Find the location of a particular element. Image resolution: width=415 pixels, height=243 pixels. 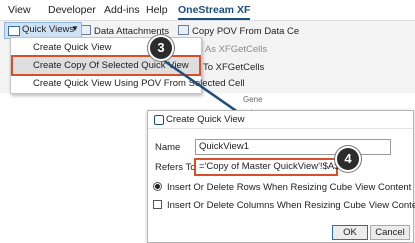

dialog-title: Create Quick View is located at coordinates (205, 119).